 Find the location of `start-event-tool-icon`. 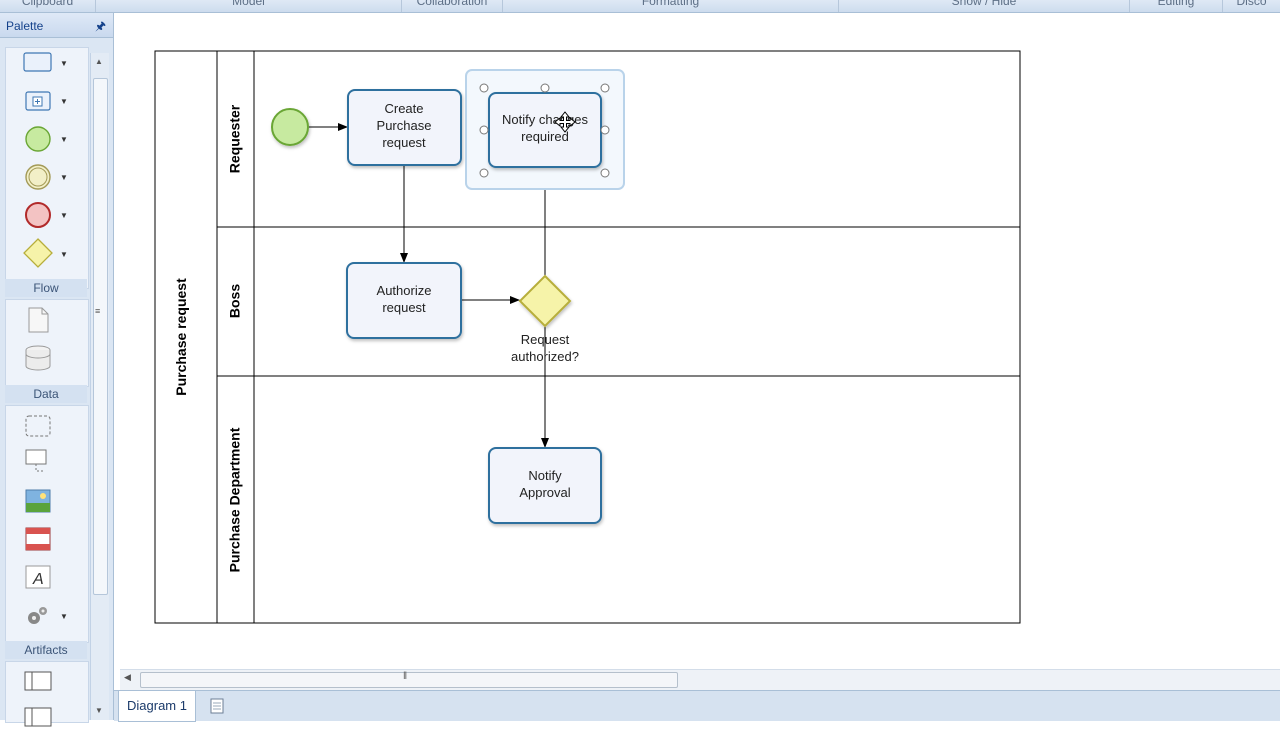

start-event-tool-icon is located at coordinates (38, 139).